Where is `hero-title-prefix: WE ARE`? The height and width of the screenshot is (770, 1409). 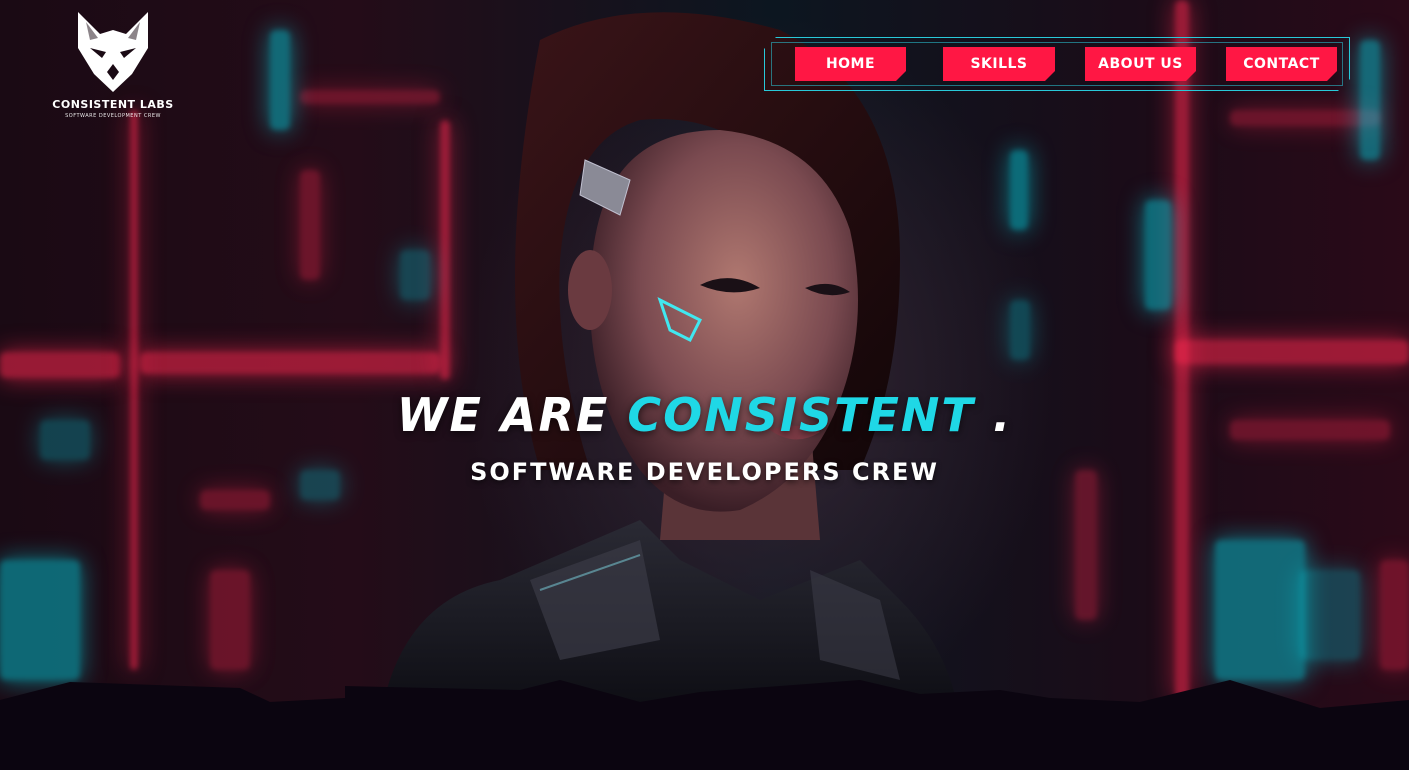
hero-title-prefix: WE ARE is located at coordinates (503, 415).